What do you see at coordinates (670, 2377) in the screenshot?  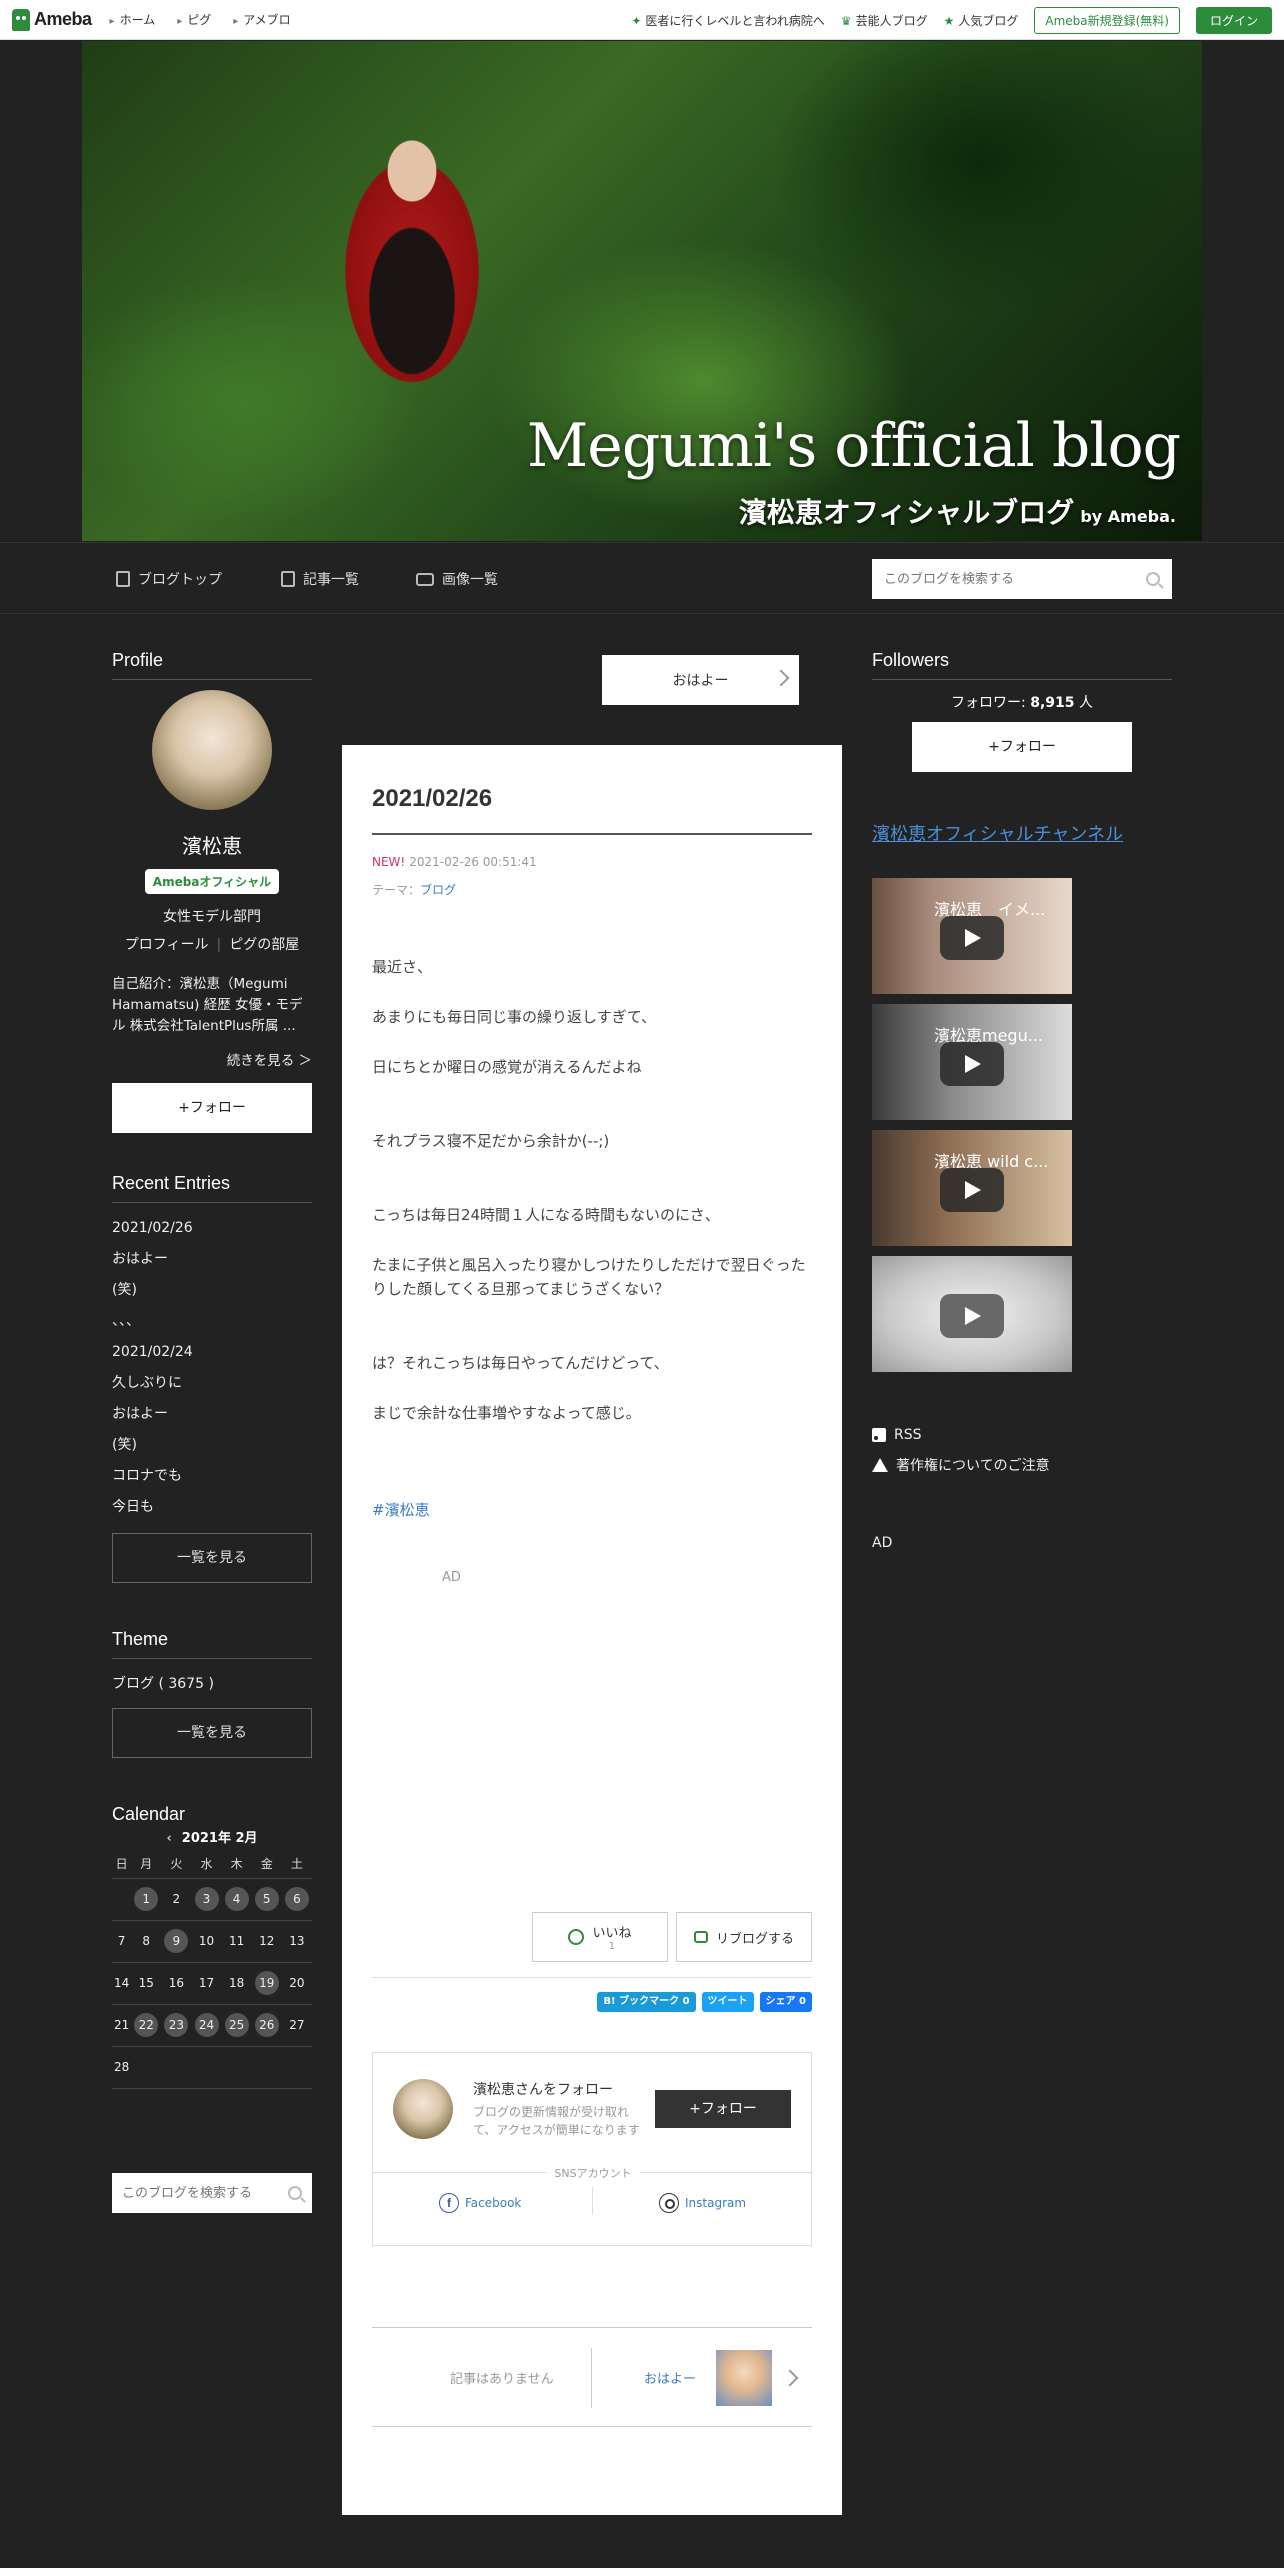 I see `next-entry-link: おはよー` at bounding box center [670, 2377].